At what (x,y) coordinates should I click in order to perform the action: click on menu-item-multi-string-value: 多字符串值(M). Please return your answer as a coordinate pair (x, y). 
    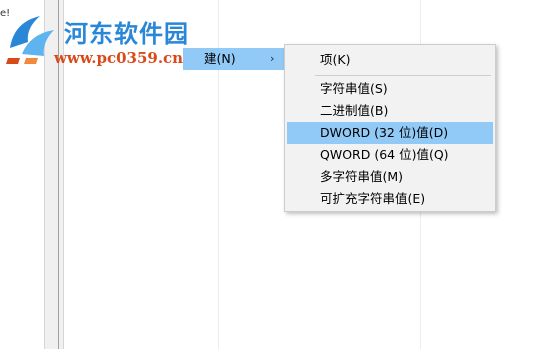
    Looking at the image, I should click on (390, 177).